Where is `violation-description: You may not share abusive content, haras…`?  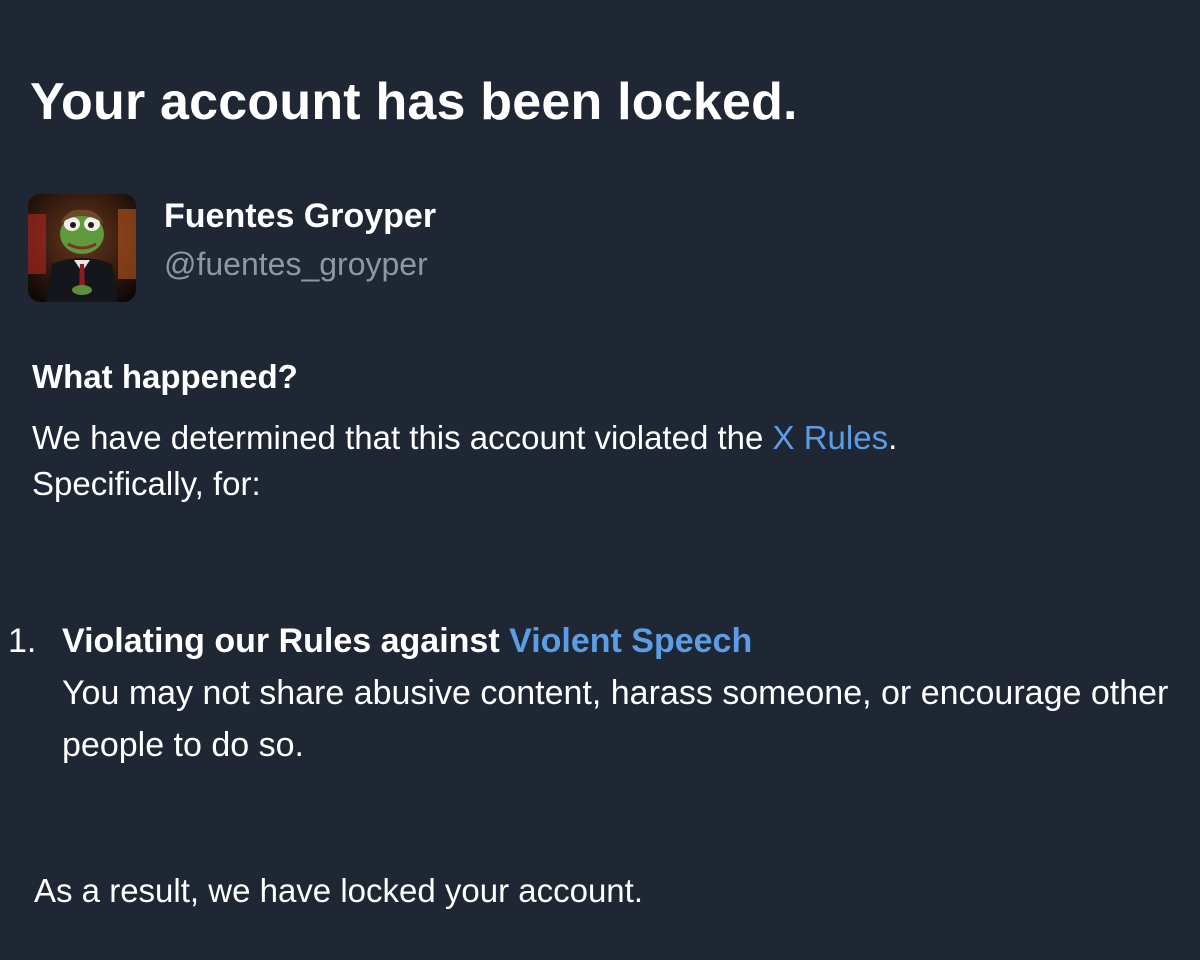
violation-description: You may not share abusive content, haras… is located at coordinates (615, 719).